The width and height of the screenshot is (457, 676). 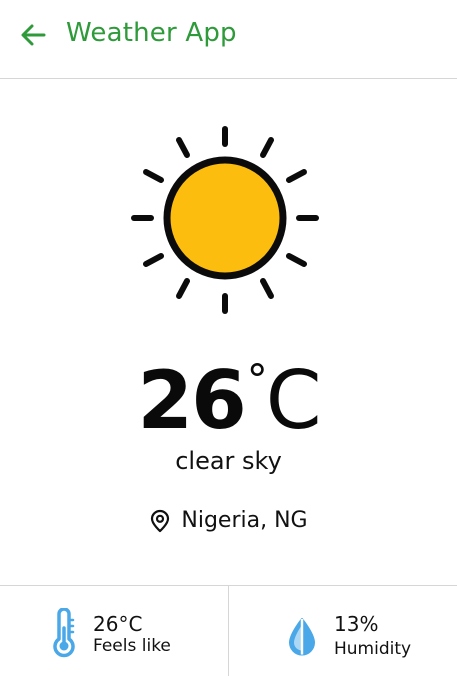 What do you see at coordinates (191, 400) in the screenshot?
I see `temperature-value: 26` at bounding box center [191, 400].